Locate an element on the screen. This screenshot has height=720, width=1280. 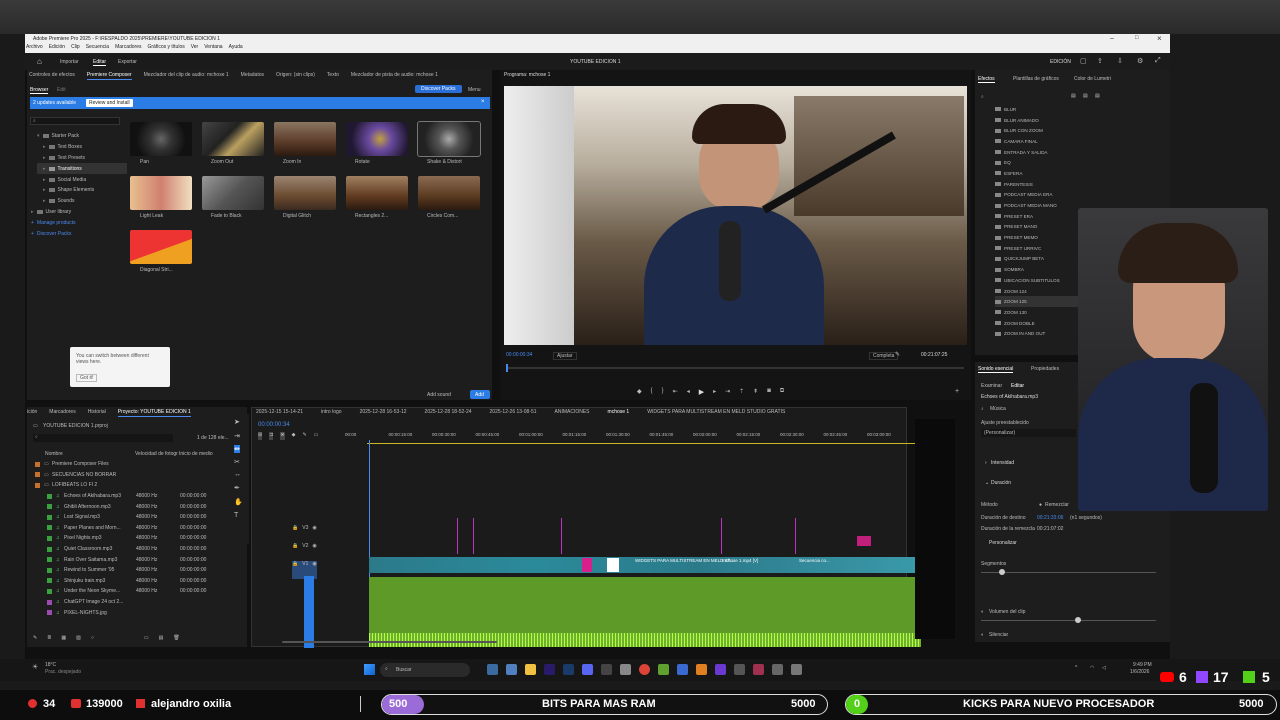
share-icon: ⇪ is located at coordinates (1100, 61).